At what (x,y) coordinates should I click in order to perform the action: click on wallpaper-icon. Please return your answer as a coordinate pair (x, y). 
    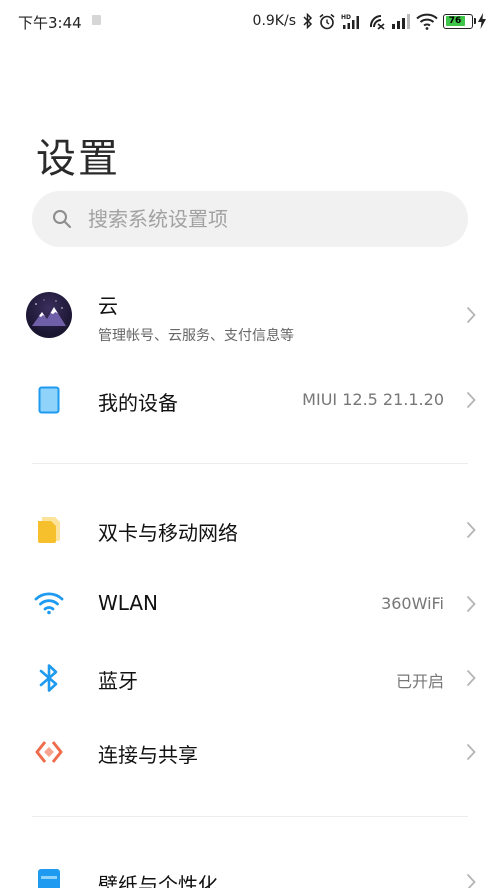
    Looking at the image, I should click on (49, 878).